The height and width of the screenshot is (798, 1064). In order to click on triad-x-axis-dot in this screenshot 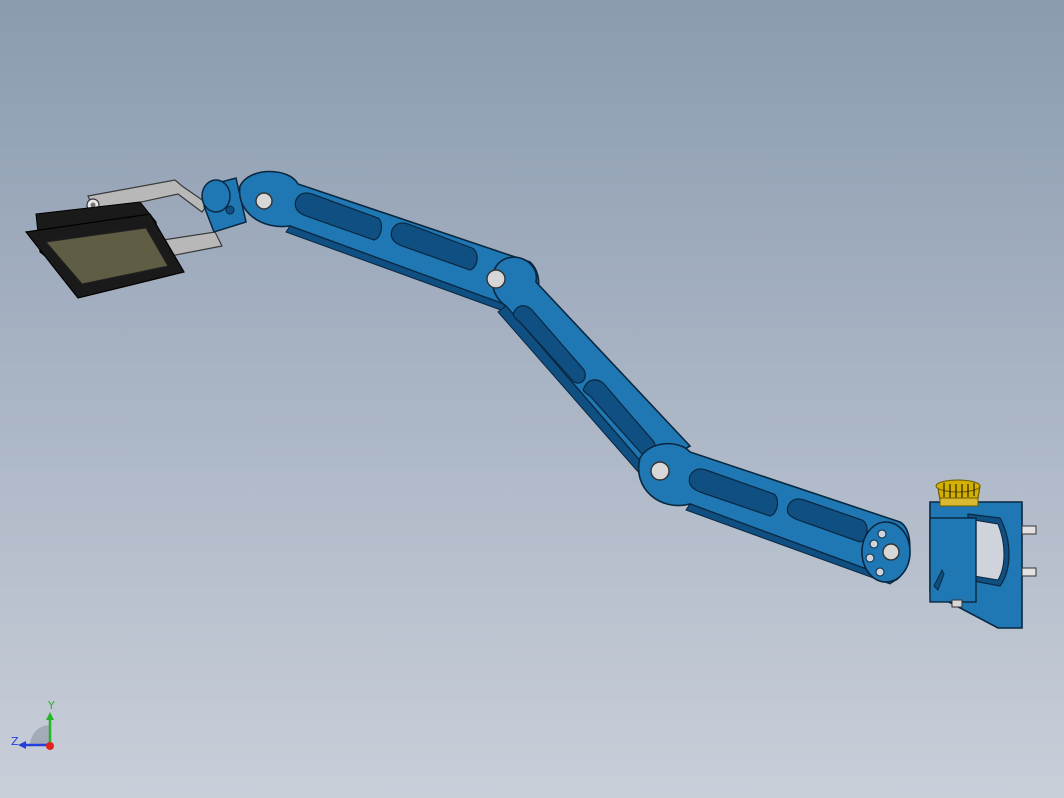, I will do `click(50, 746)`.